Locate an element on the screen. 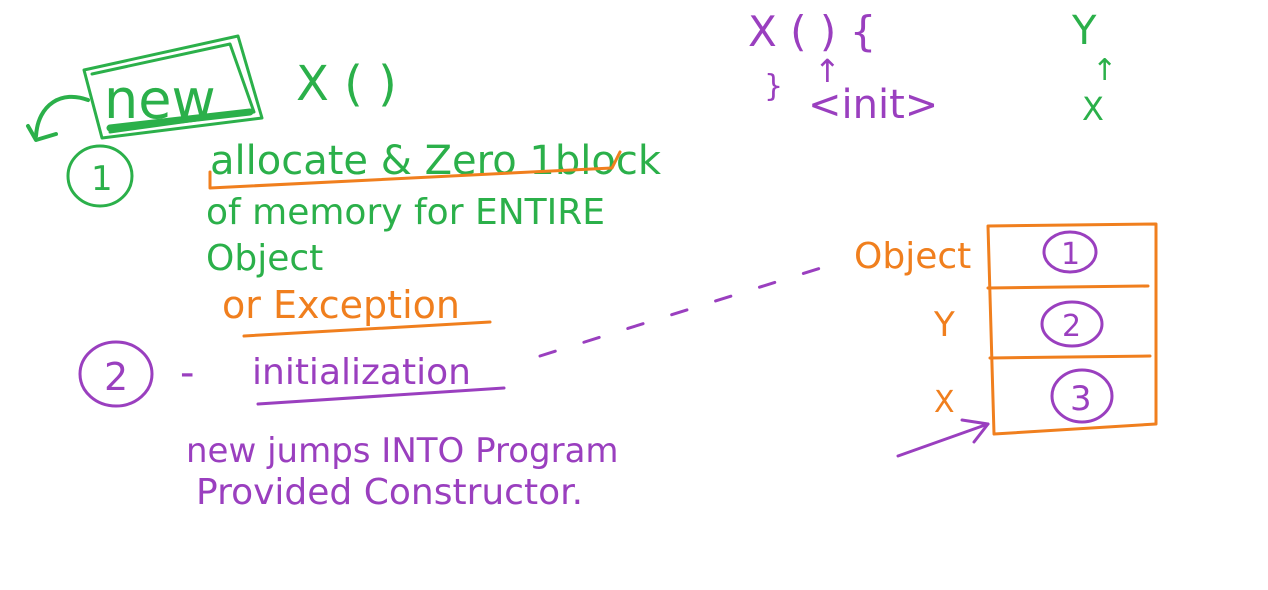 This screenshot has height=590, width=1268. cell-1-badge: 1 is located at coordinates (1070, 252).